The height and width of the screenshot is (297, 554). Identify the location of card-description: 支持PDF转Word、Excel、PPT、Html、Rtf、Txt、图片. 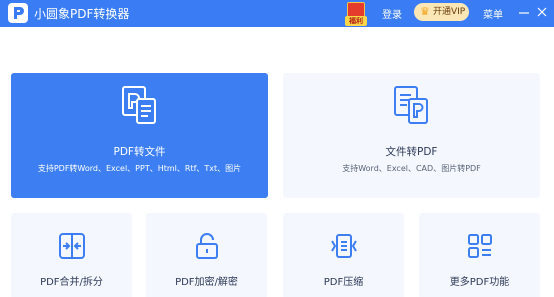
(139, 168).